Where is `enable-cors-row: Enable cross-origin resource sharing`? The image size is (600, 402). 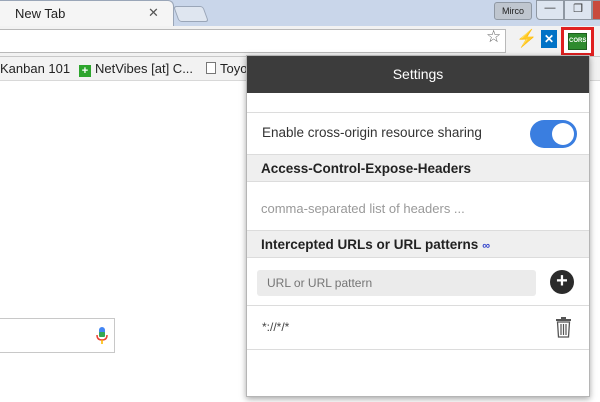
enable-cors-row: Enable cross-origin resource sharing is located at coordinates (418, 133).